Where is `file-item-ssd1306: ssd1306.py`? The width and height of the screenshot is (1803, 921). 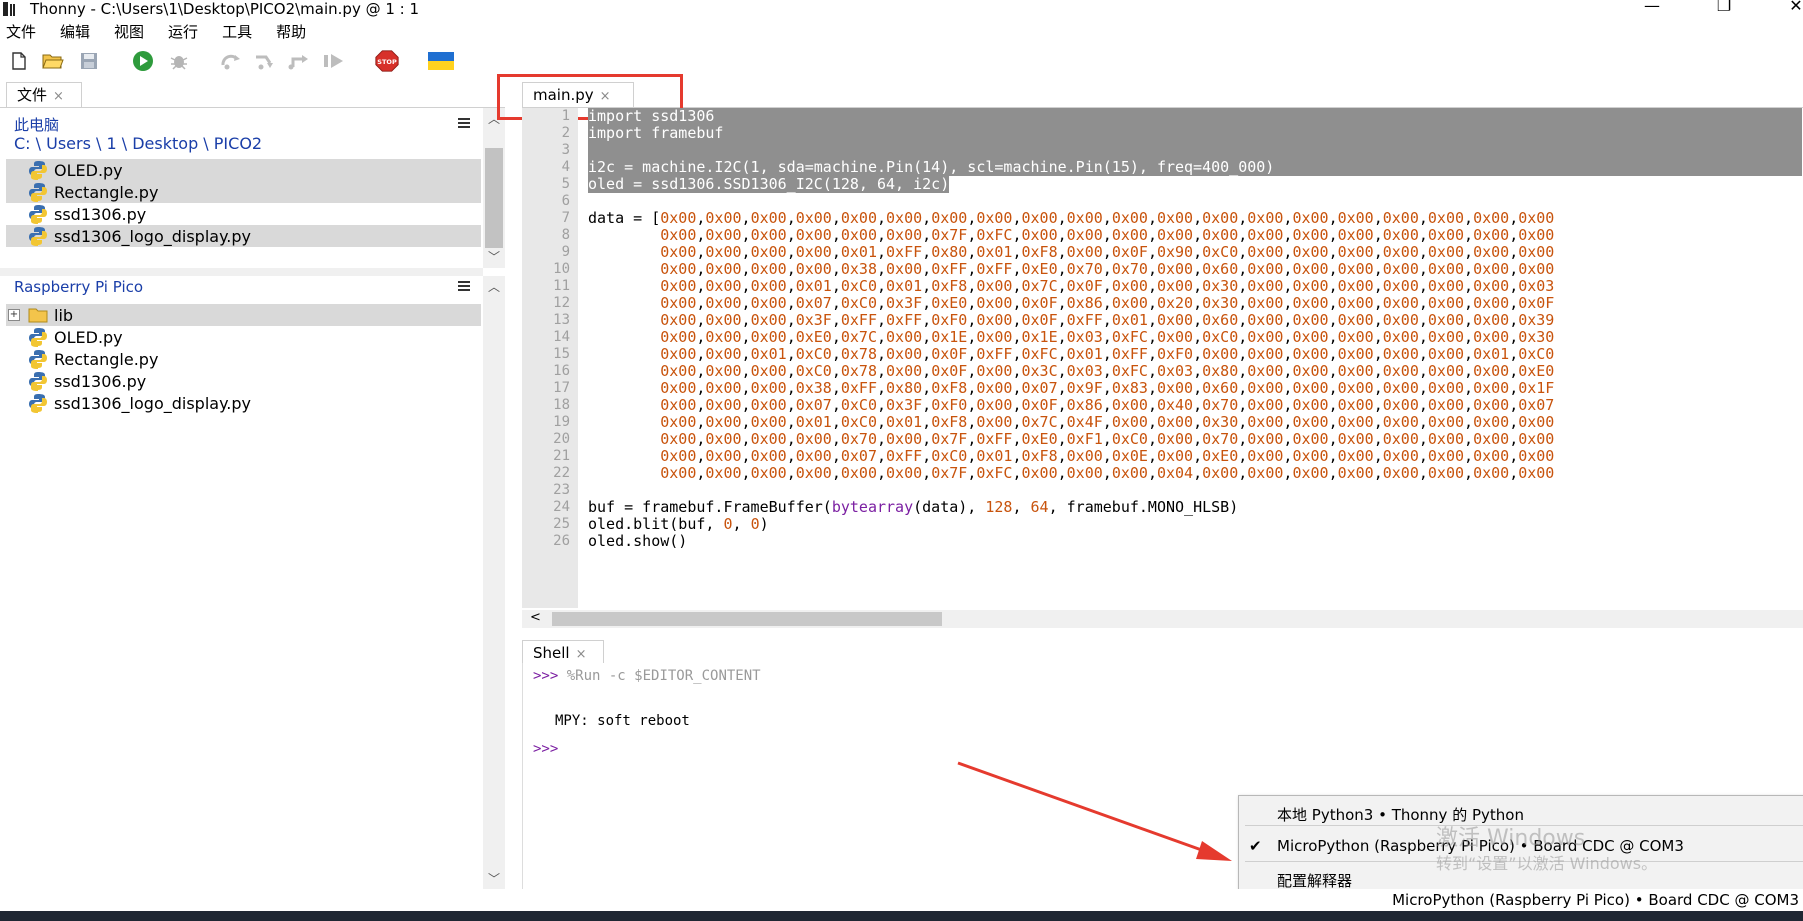
file-item-ssd1306: ssd1306.py is located at coordinates (243, 214).